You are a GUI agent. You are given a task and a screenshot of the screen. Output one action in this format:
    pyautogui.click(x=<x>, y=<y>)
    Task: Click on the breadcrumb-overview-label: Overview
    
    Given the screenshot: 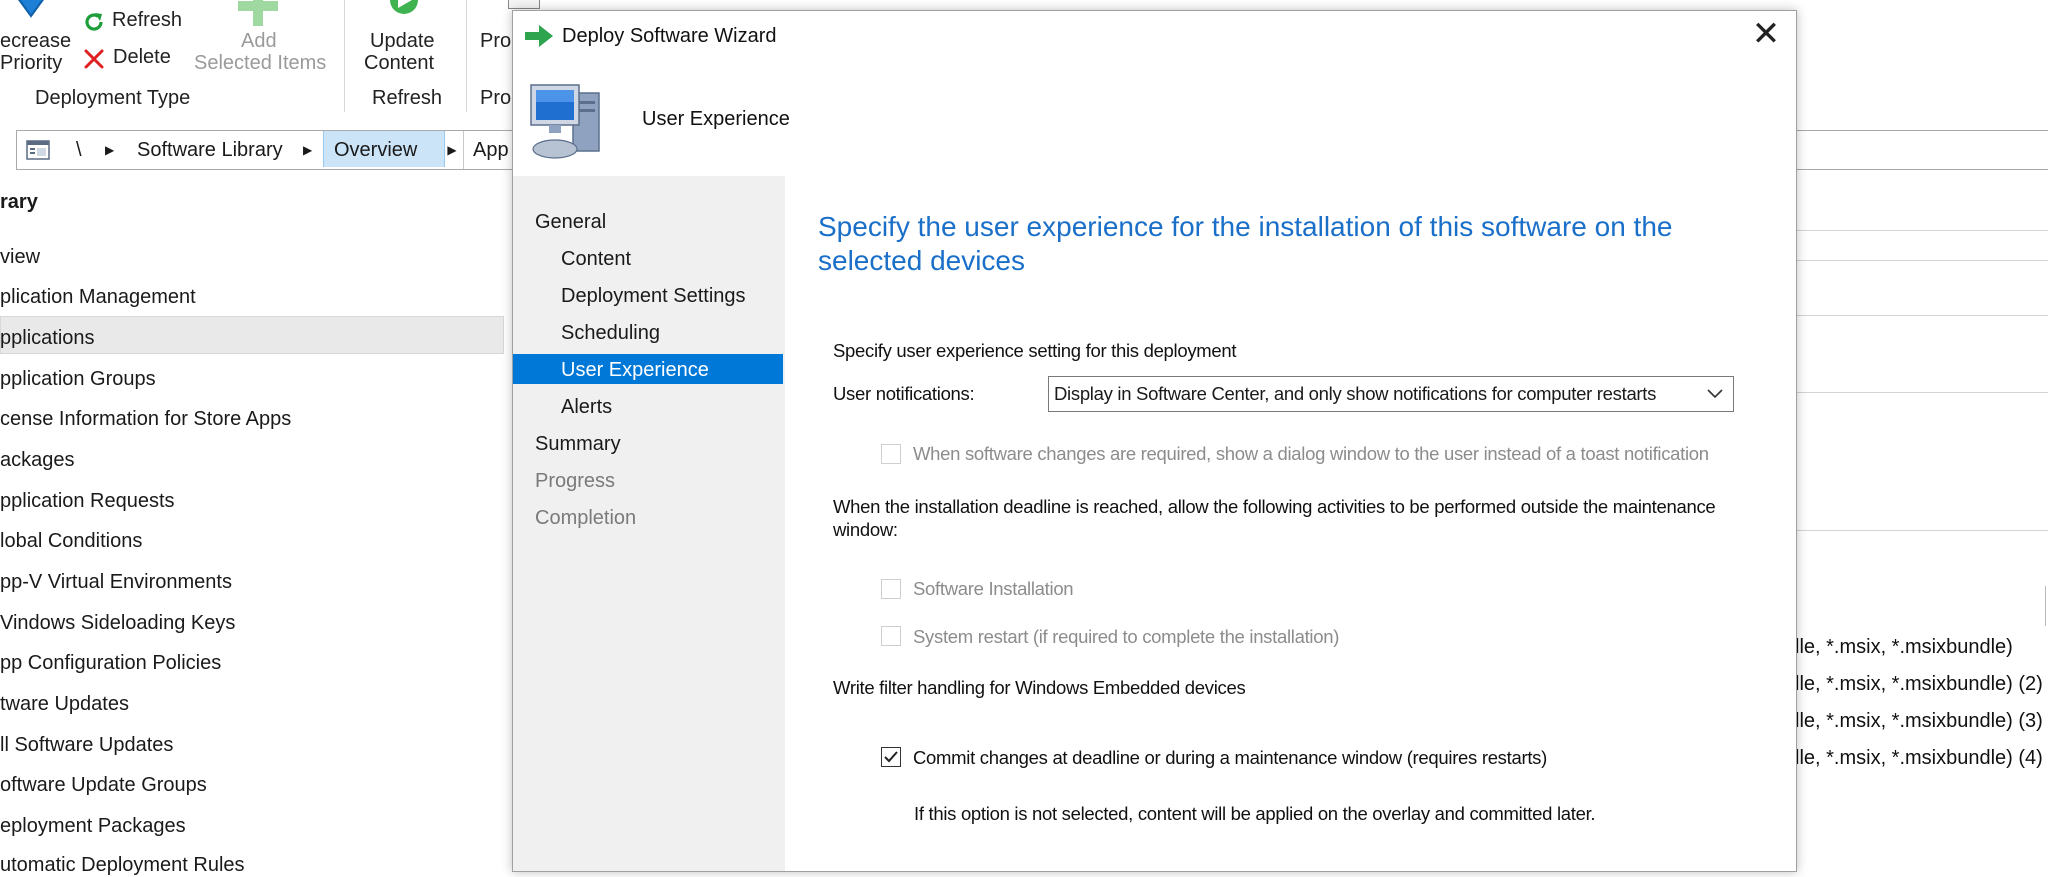 What is the action you would take?
    pyautogui.click(x=376, y=150)
    